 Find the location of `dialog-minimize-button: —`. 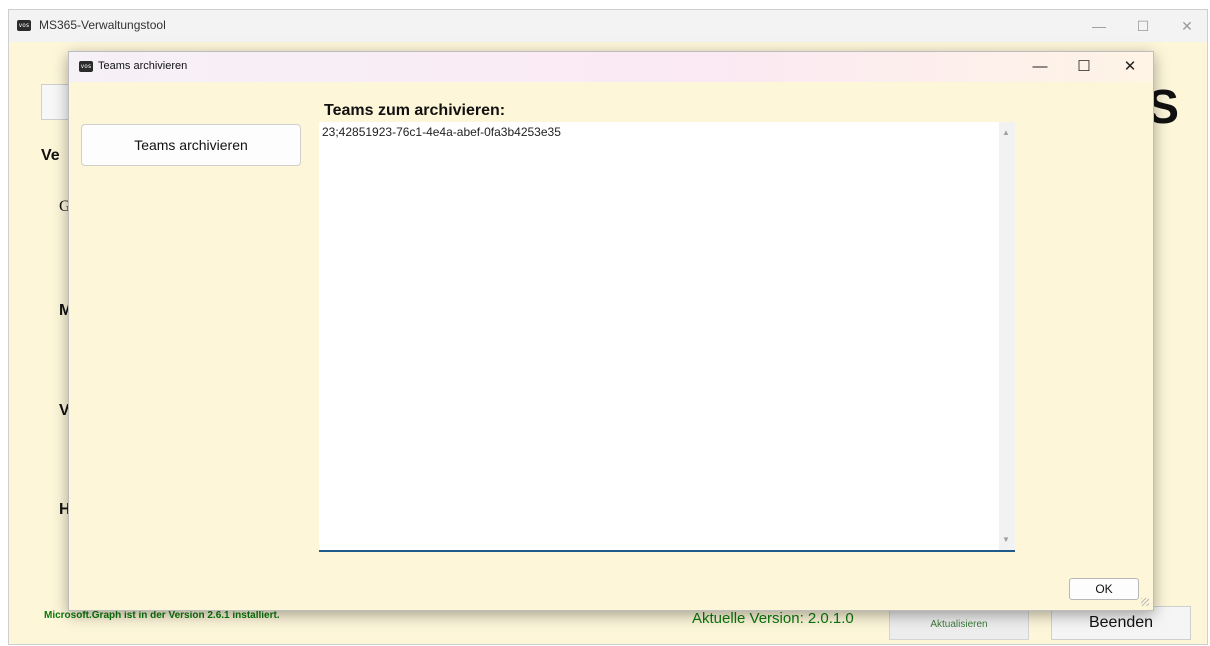

dialog-minimize-button: — is located at coordinates (1040, 67).